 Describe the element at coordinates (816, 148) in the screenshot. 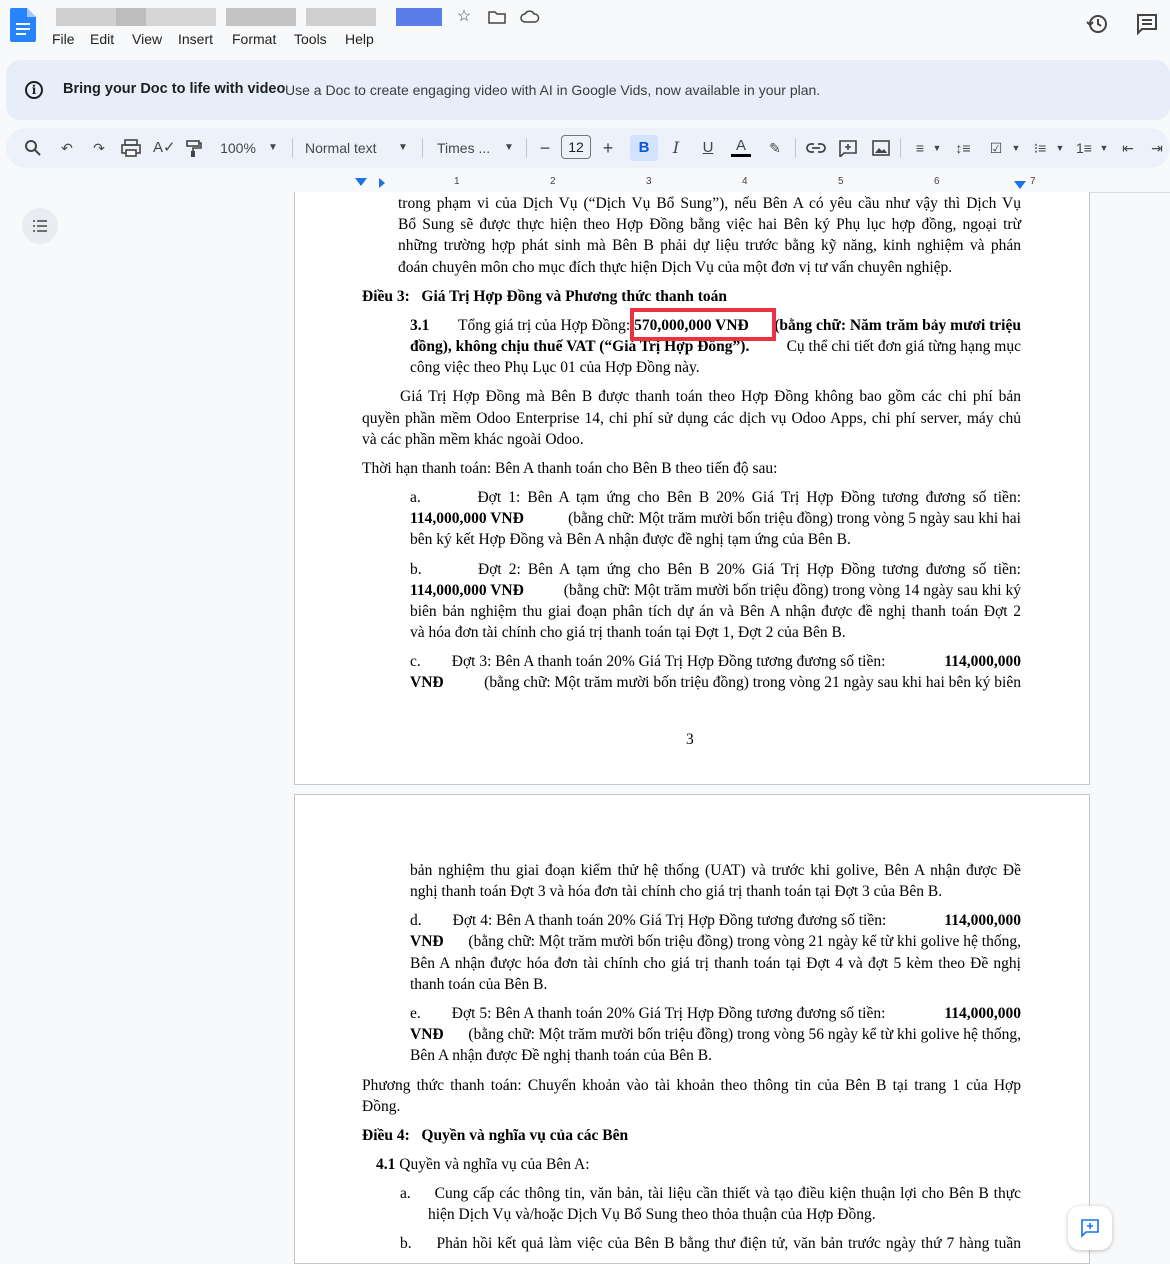

I see `insert-link-icon` at that location.